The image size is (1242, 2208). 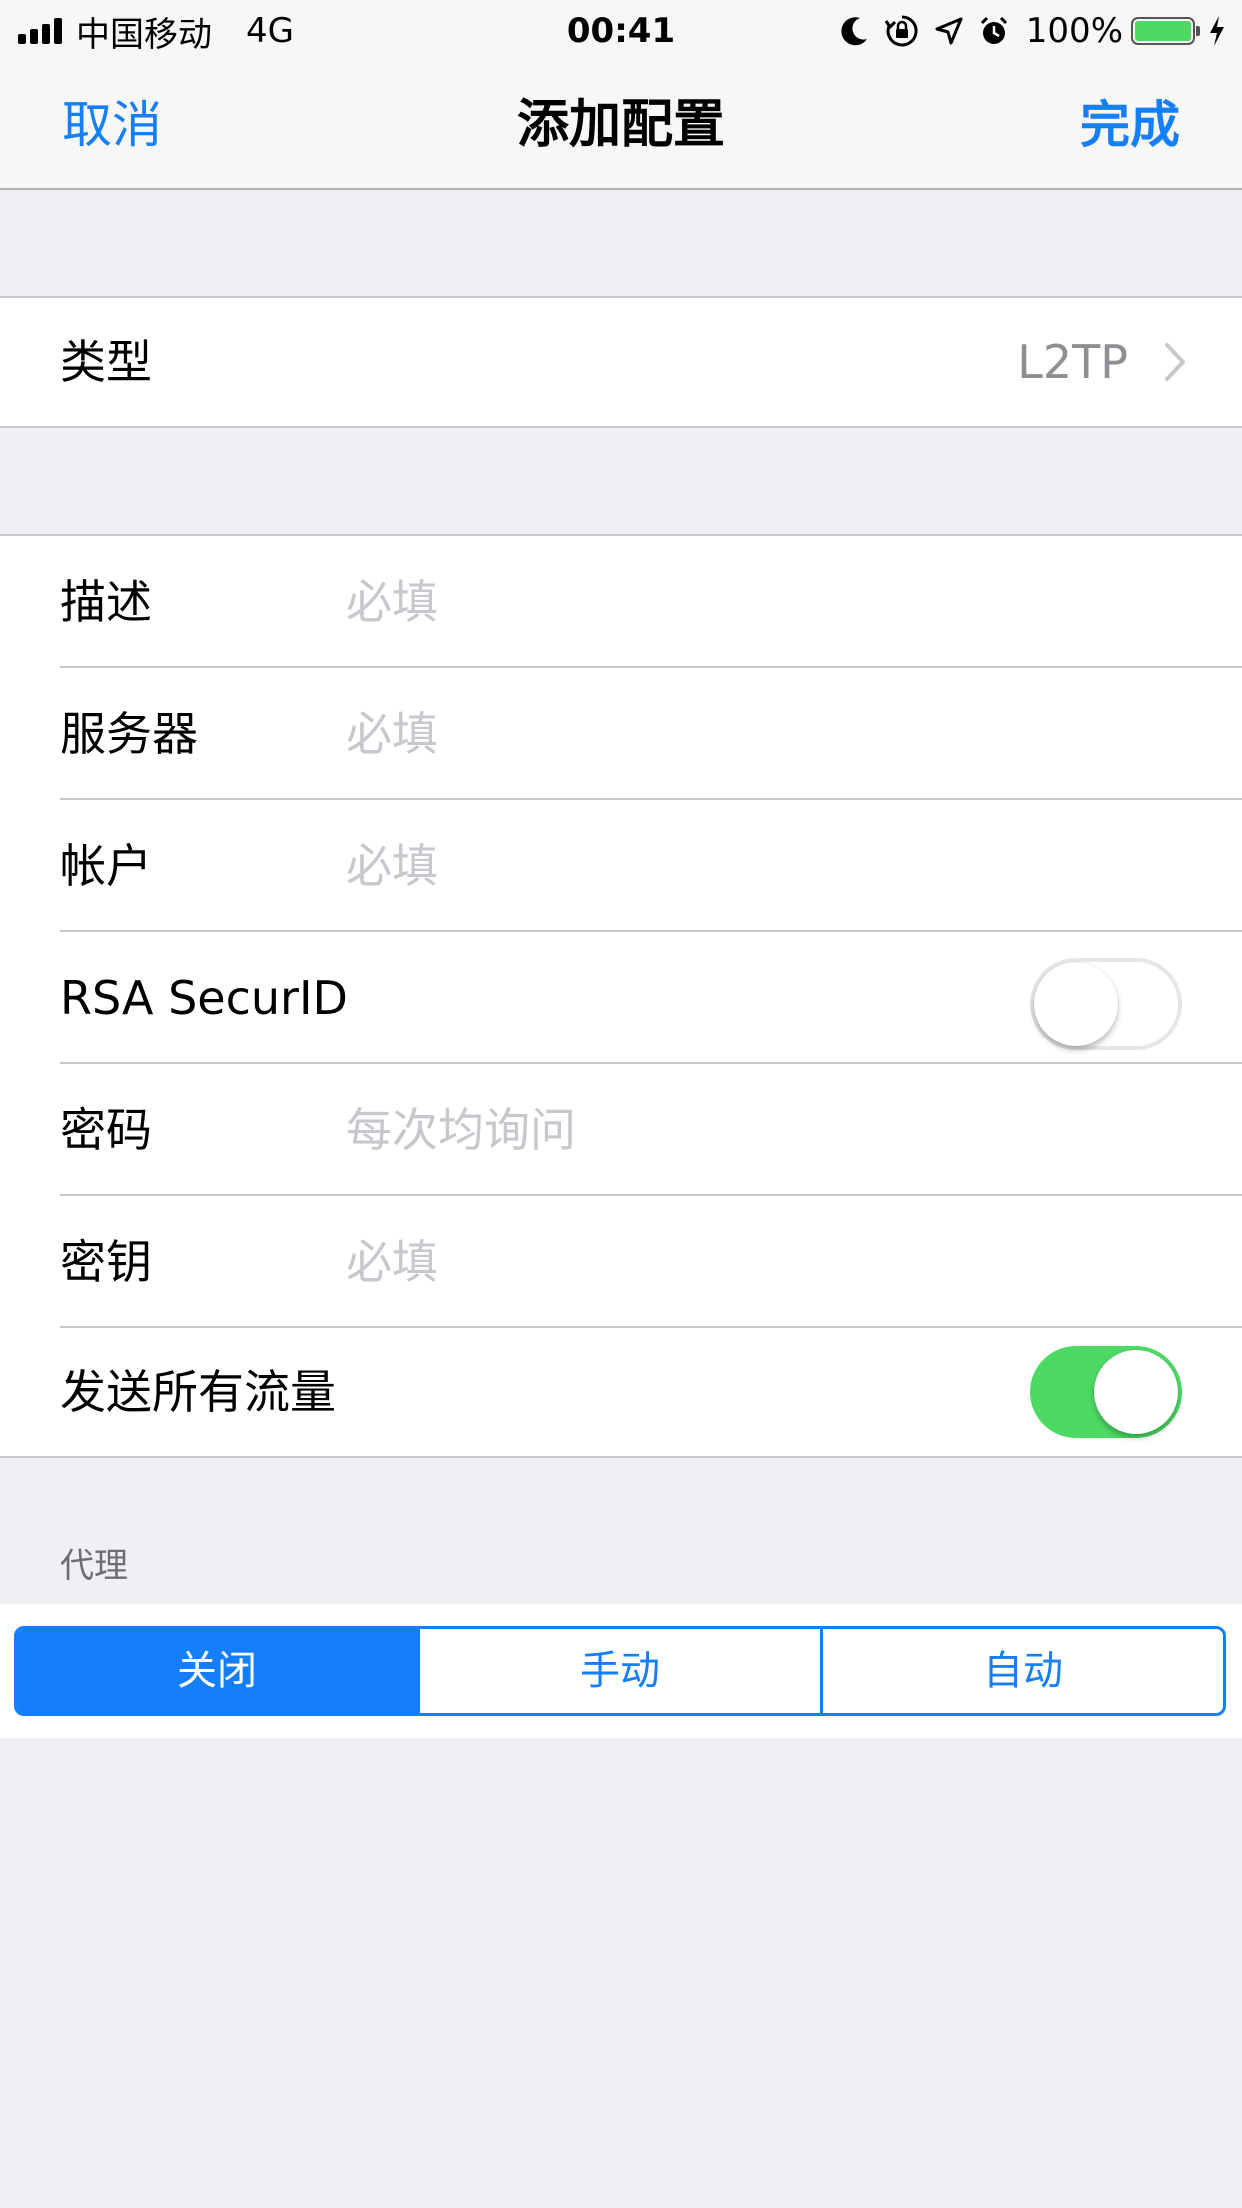 What do you see at coordinates (198, 1392) in the screenshot?
I see `send-all-traffic-label: 发送所有流量` at bounding box center [198, 1392].